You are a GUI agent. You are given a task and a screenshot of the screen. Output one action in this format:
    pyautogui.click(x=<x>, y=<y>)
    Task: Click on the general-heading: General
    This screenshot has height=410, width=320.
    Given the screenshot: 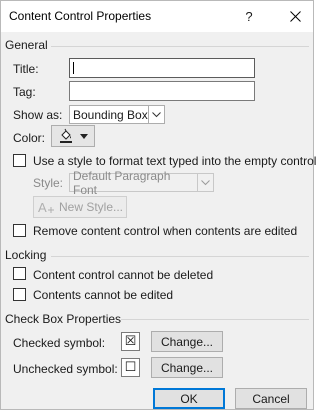 What is the action you would take?
    pyautogui.click(x=26, y=45)
    